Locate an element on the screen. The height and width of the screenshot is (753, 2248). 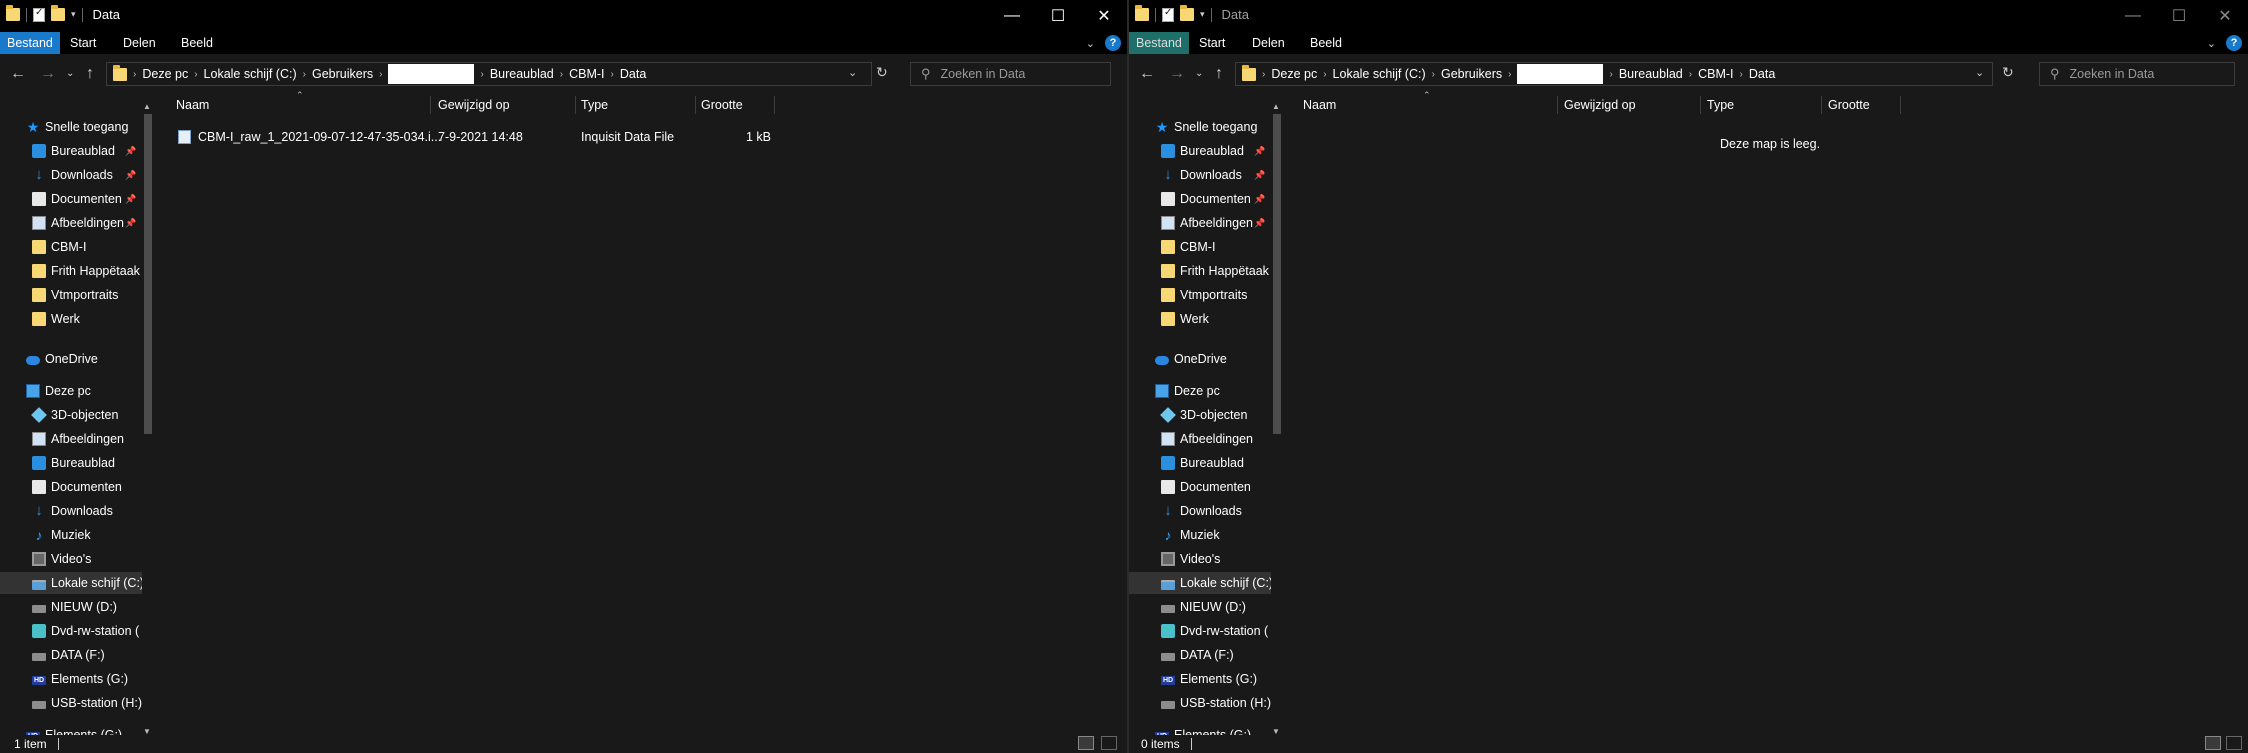
nav-drive-h: USB-station (H:) is located at coordinates (87, 703).